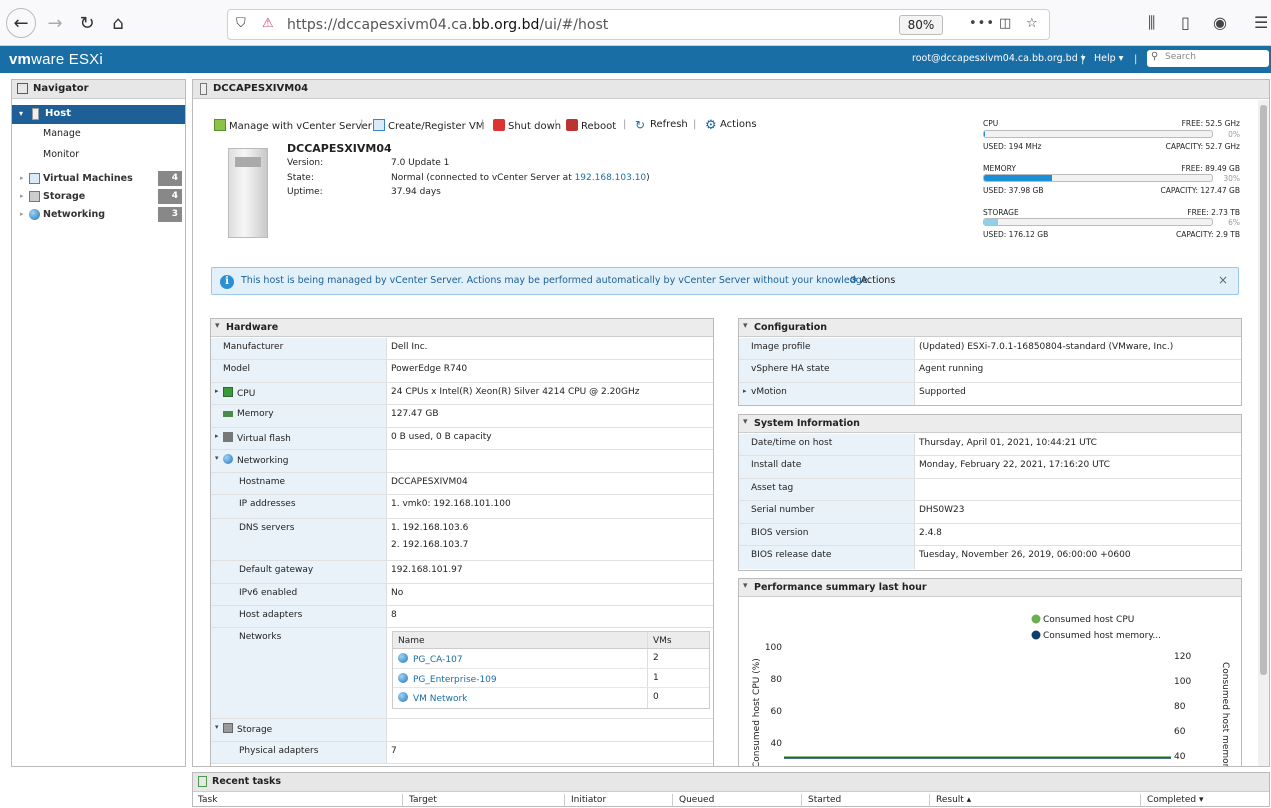 Image resolution: width=1271 pixels, height=808 pixels. I want to click on network-link: PG_Enterprise-109, so click(447, 678).